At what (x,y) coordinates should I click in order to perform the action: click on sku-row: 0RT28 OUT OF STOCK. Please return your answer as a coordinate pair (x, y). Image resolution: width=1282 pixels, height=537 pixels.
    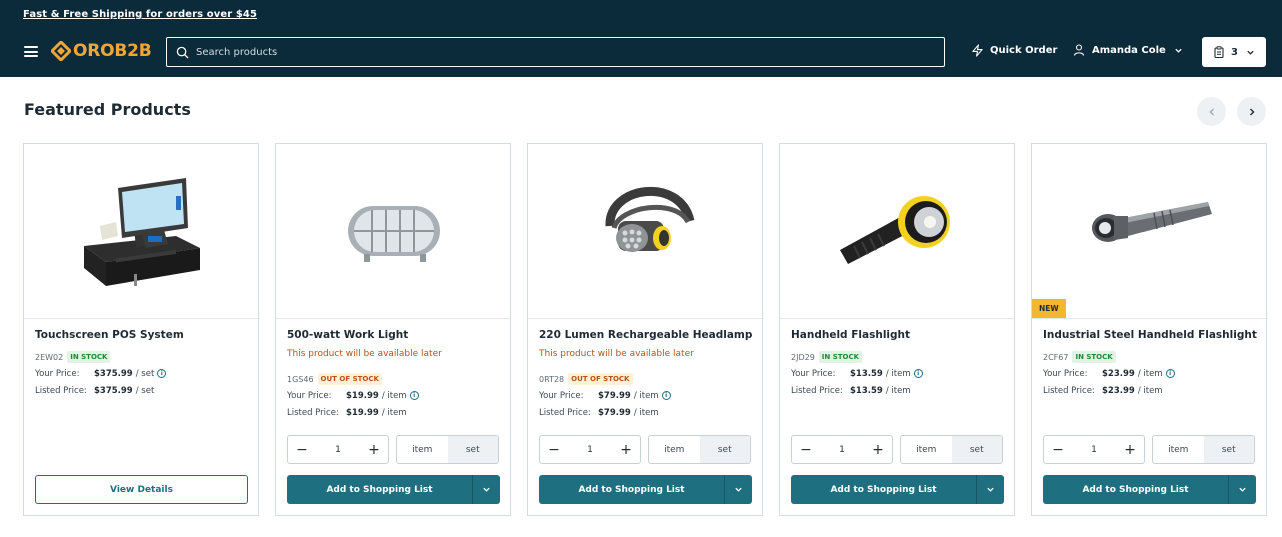
    Looking at the image, I should click on (645, 379).